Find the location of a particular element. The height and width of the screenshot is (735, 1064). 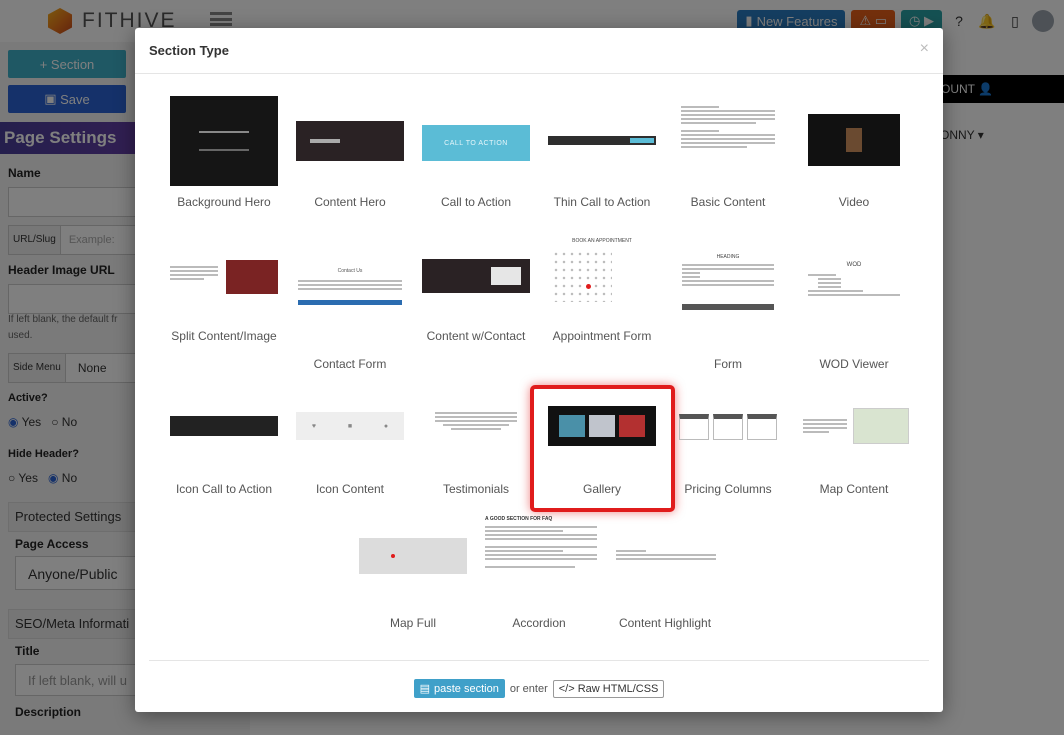

accordion-thumbnail: A GOOD SECTION FOR FAQ is located at coordinates (541, 562).